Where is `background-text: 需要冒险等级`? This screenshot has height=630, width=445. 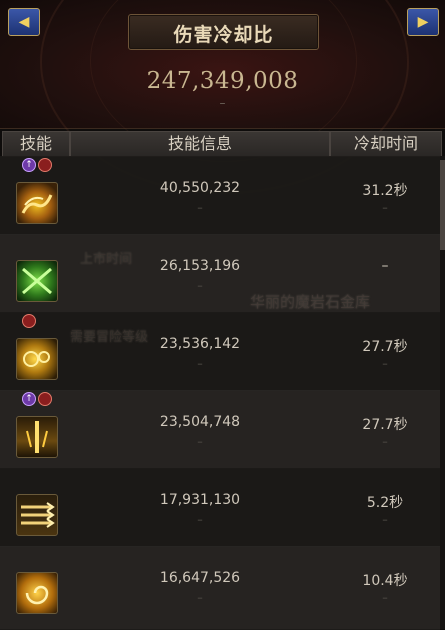
background-text: 需要冒险等级 is located at coordinates (109, 337).